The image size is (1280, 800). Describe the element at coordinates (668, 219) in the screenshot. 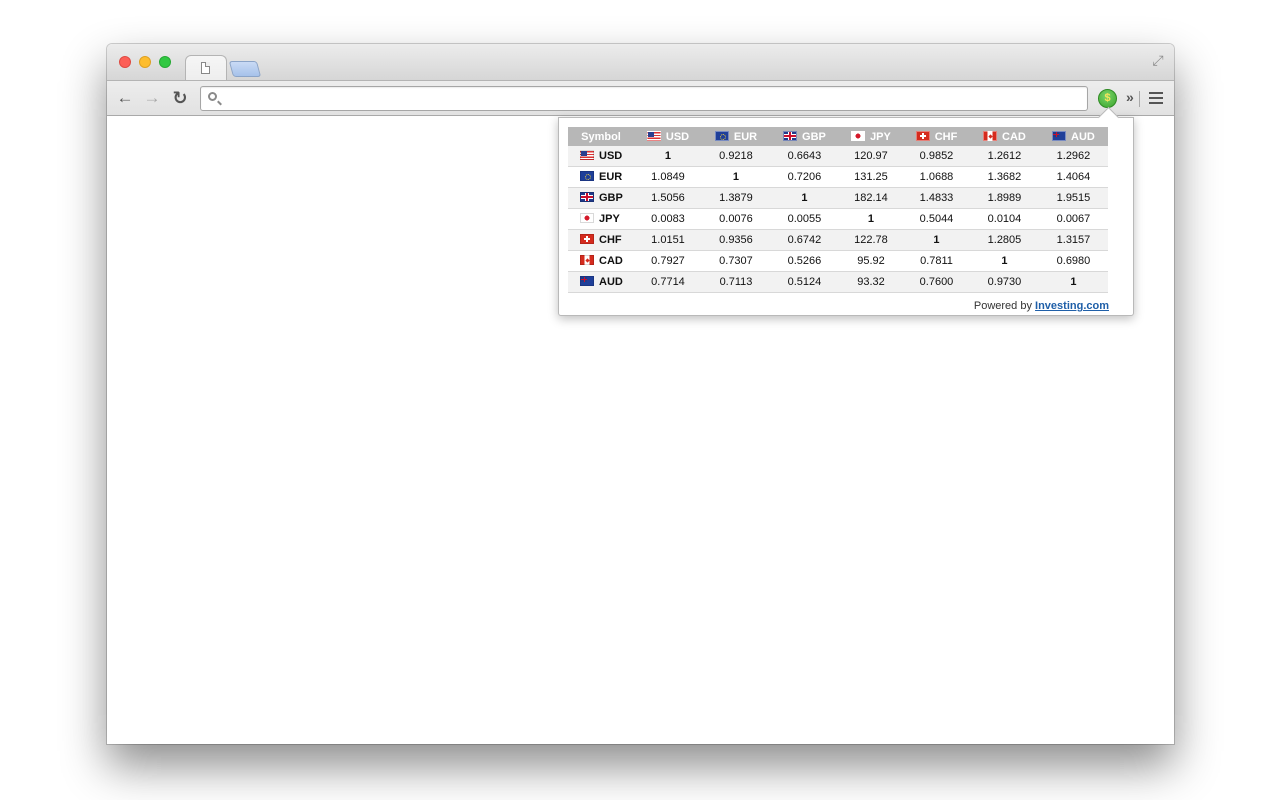

I see `rate-cell: 0.0083` at that location.